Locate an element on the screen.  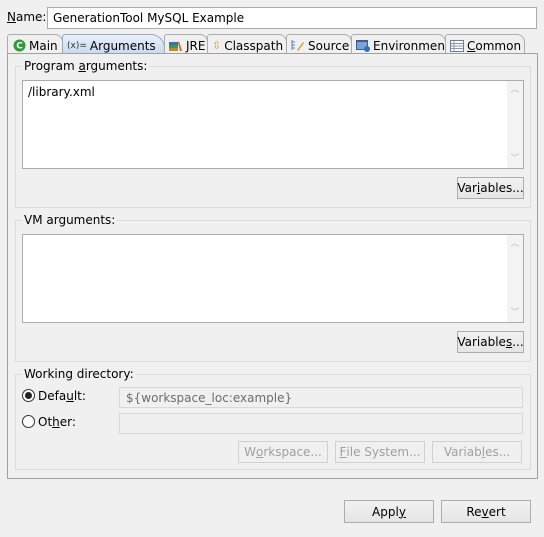
tab-main: C Main is located at coordinates (35, 44).